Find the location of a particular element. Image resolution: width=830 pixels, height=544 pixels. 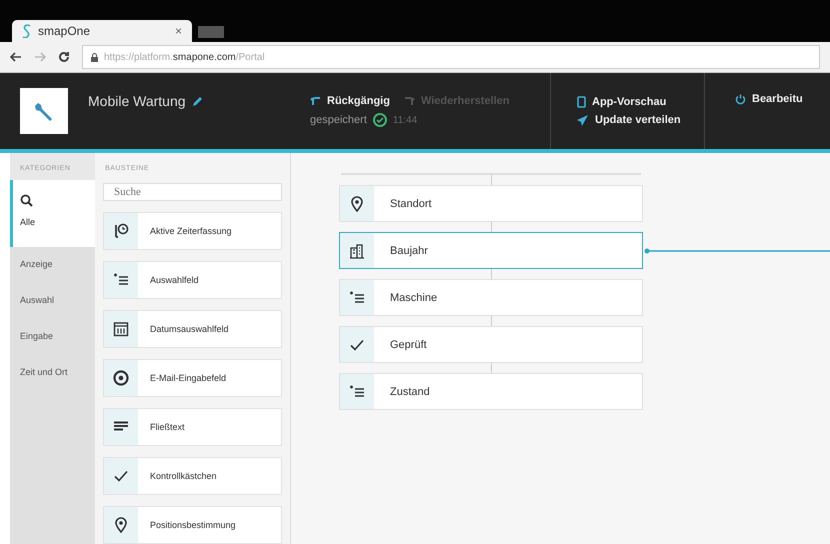

publish-update-button: Update verteilen is located at coordinates (640, 120).